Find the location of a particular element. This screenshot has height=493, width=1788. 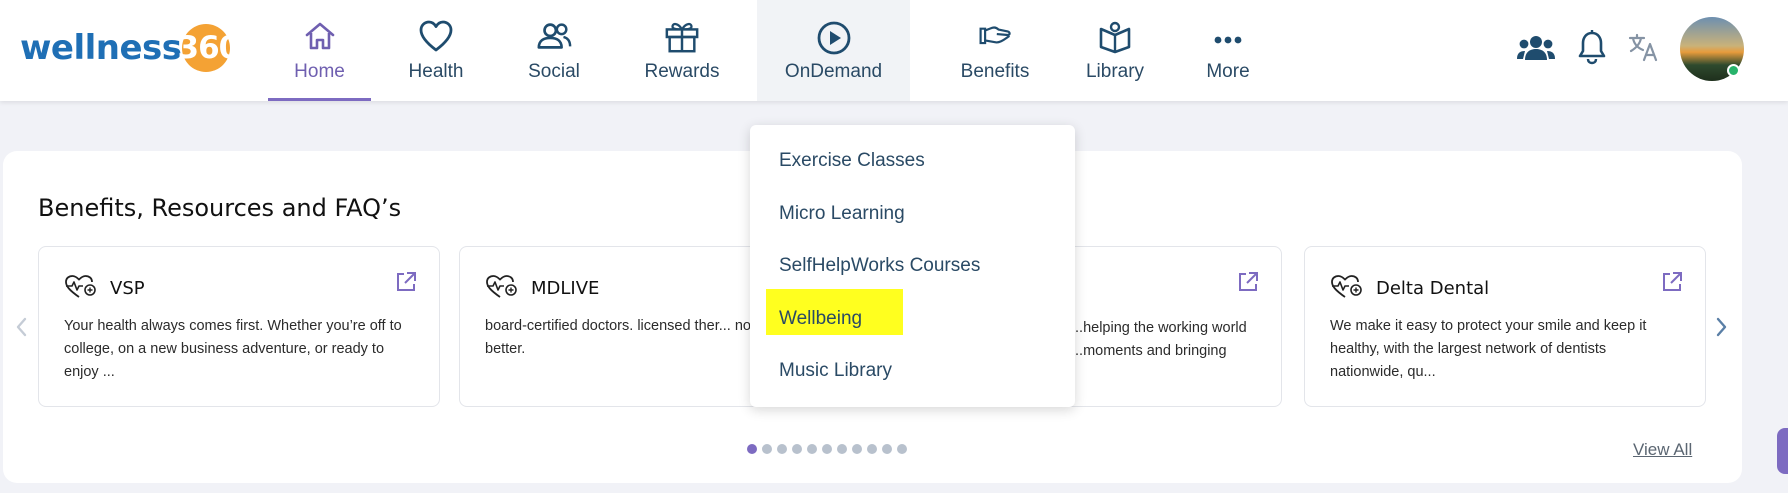

nav-more-label: More is located at coordinates (1228, 71).